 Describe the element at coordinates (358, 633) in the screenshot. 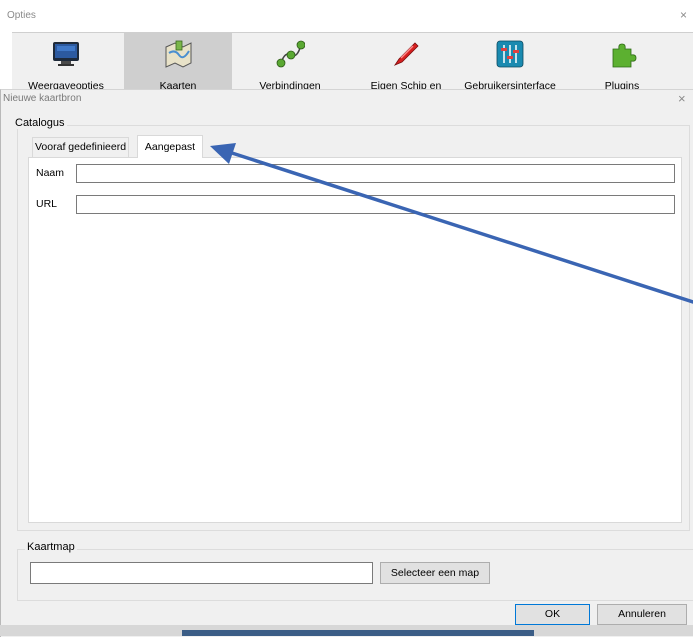

I see `background-taskbar-strip` at that location.